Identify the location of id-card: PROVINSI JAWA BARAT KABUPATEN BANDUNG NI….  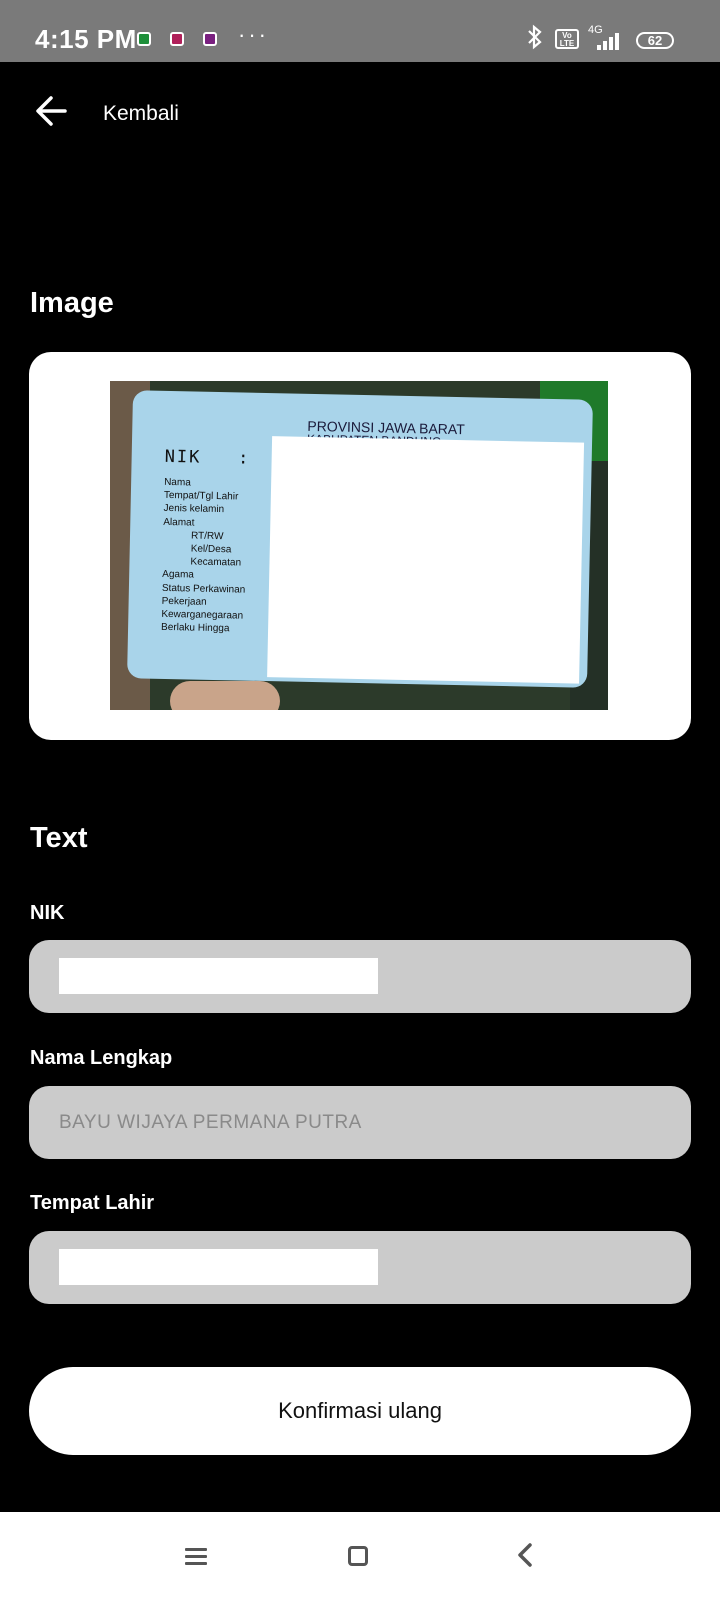
(360, 539).